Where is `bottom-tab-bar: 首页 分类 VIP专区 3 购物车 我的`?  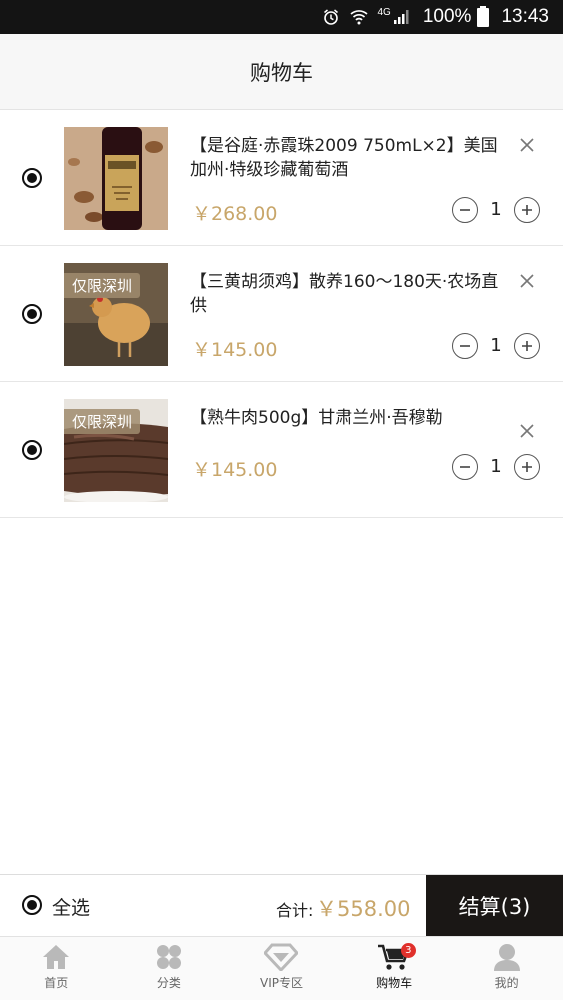 bottom-tab-bar: 首页 分类 VIP专区 3 购物车 我的 is located at coordinates (281, 968).